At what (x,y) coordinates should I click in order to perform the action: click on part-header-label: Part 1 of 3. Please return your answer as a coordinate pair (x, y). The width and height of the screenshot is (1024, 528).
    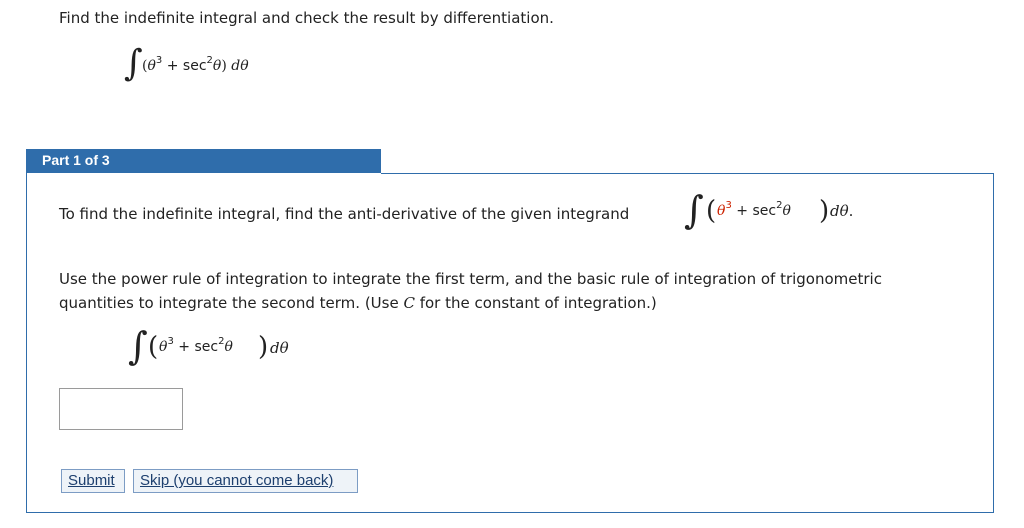
    Looking at the image, I should click on (76, 160).